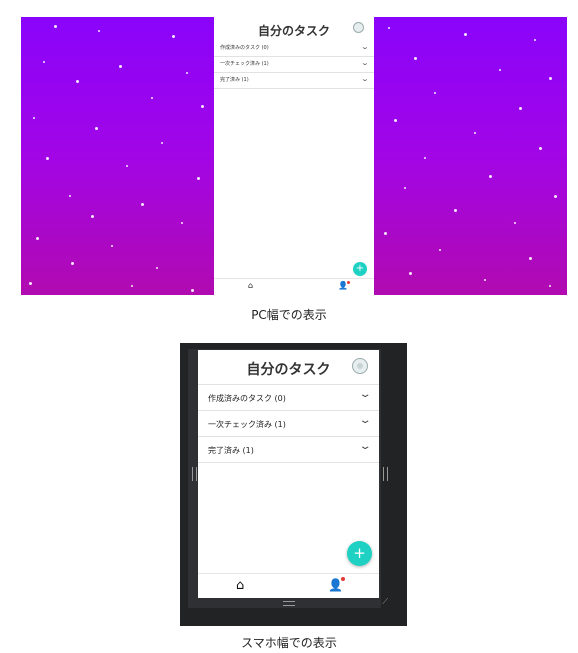 Image resolution: width=578 pixels, height=653 pixels. Describe the element at coordinates (289, 603) in the screenshot. I see `resize-handle-bottom` at that location.